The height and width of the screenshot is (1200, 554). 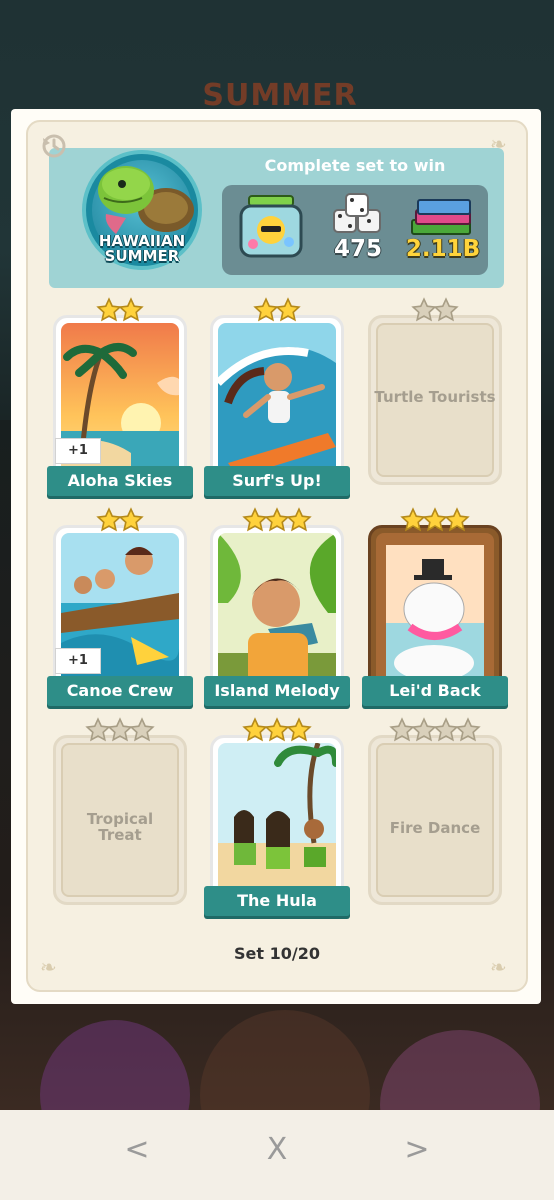 What do you see at coordinates (137, 1150) in the screenshot?
I see `previous-set-button: <` at bounding box center [137, 1150].